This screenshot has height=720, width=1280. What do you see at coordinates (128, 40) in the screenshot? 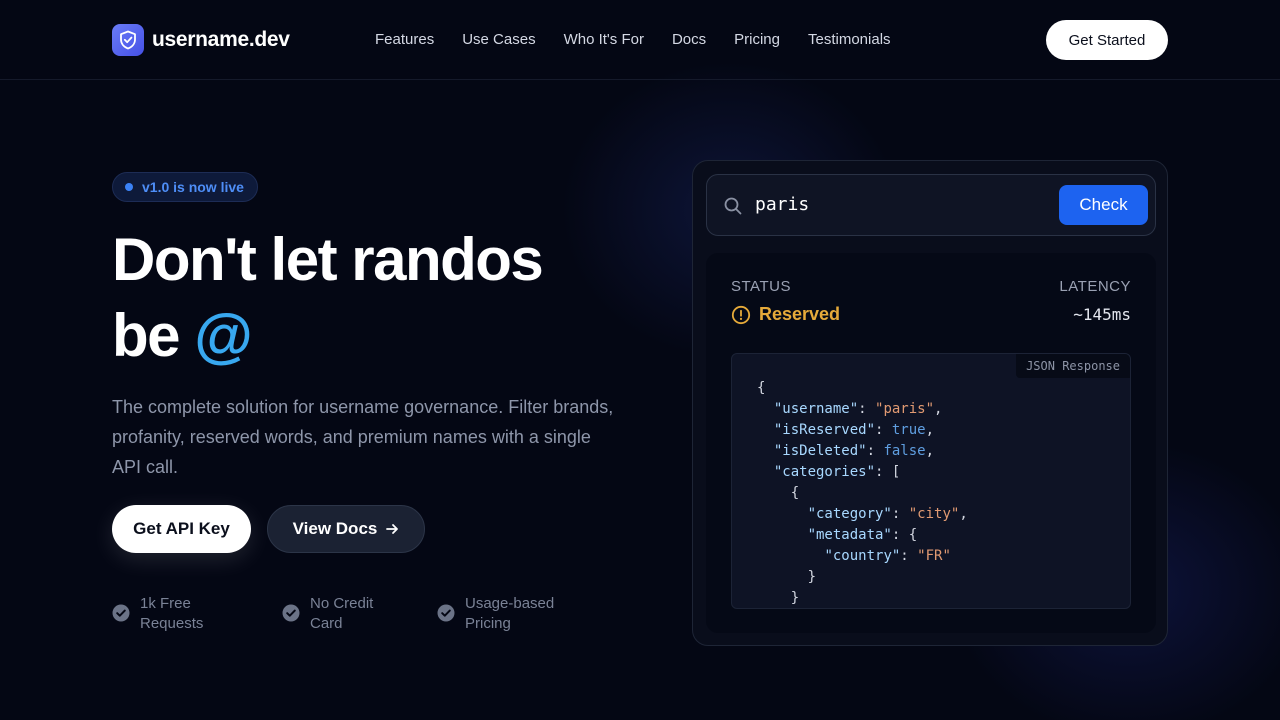
I see `shield-check-icon` at bounding box center [128, 40].